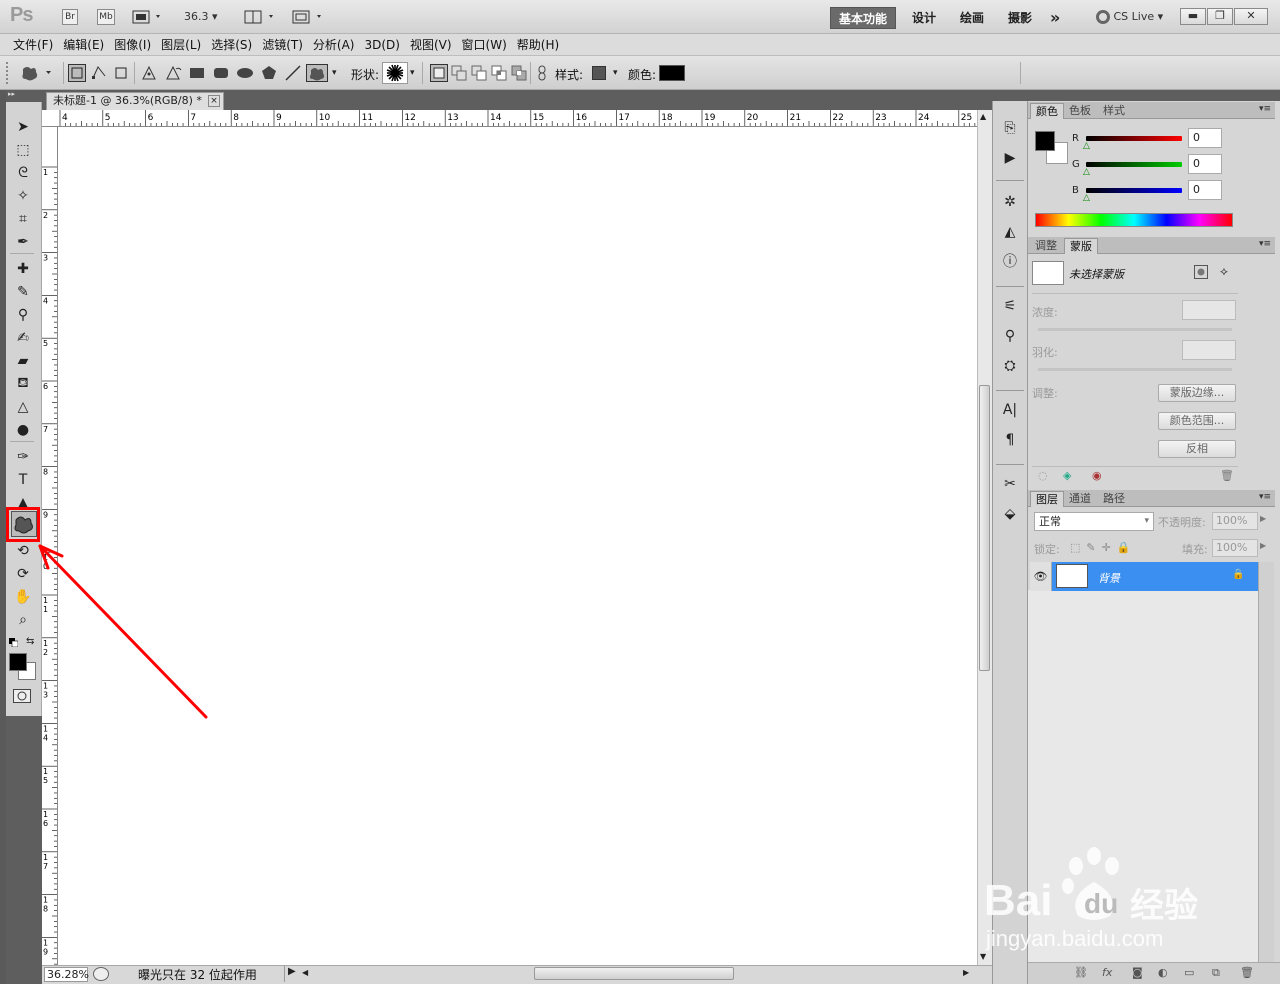 This screenshot has width=1280, height=984. What do you see at coordinates (269, 73) in the screenshot?
I see `polygon-option` at bounding box center [269, 73].